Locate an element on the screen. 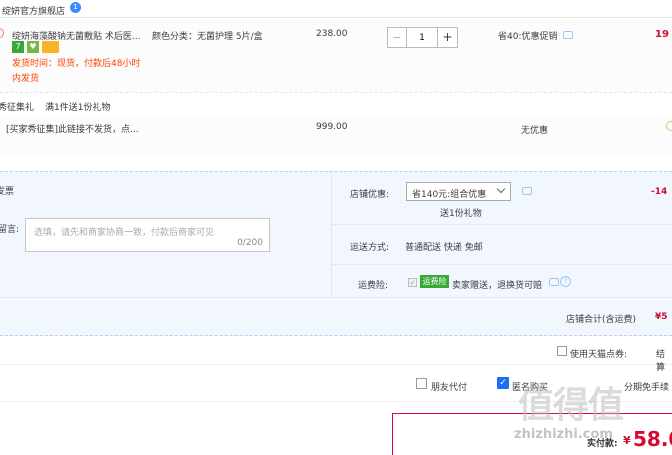  item-total: 19 is located at coordinates (662, 34).